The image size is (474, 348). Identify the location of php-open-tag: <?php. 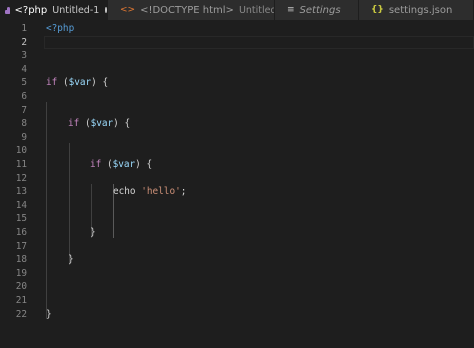
(60, 28).